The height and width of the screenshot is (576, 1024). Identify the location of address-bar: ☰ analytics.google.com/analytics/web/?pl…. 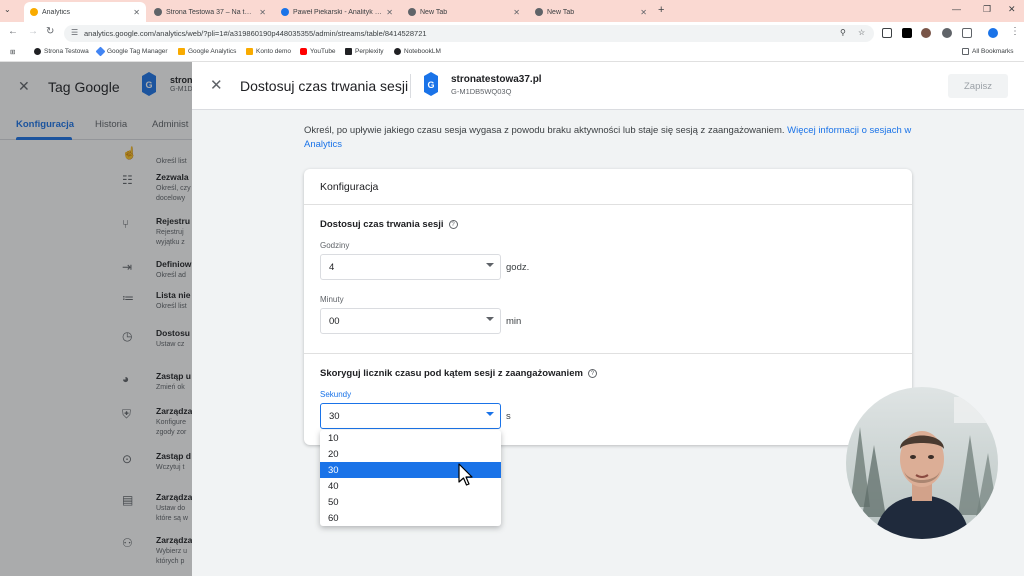
(469, 33).